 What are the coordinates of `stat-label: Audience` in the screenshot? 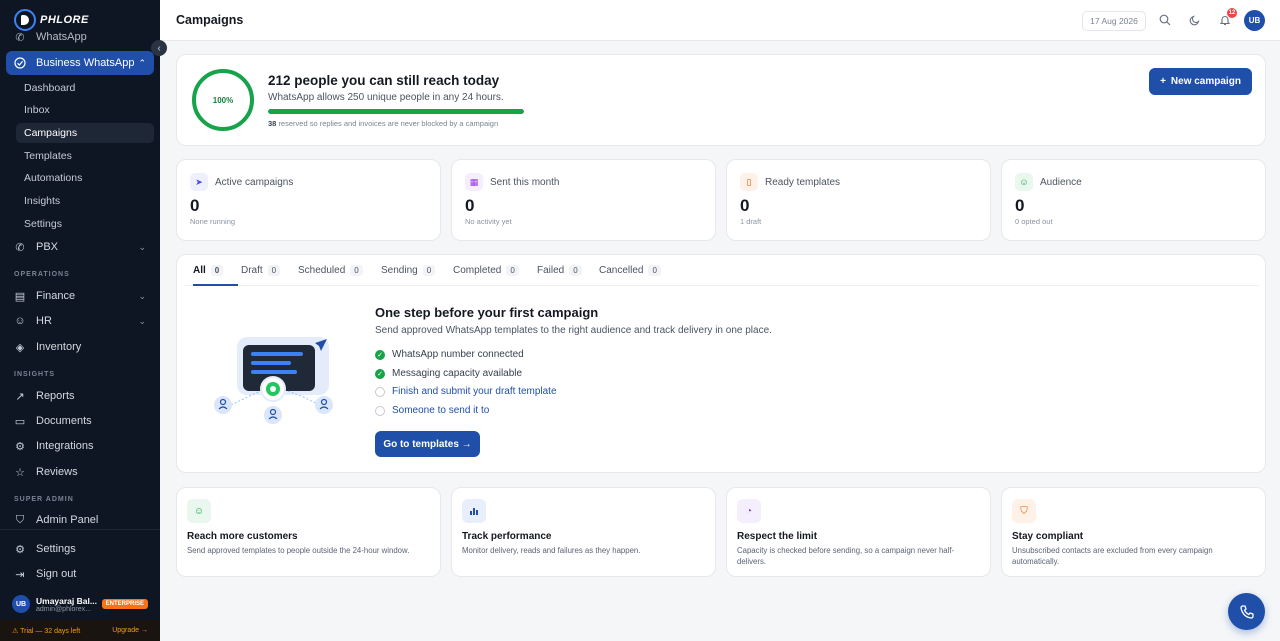 It's located at (1061, 182).